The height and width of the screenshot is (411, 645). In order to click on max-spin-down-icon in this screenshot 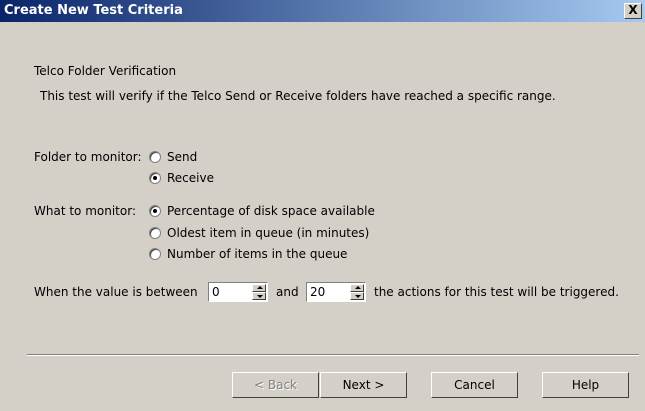, I will do `click(357, 296)`.